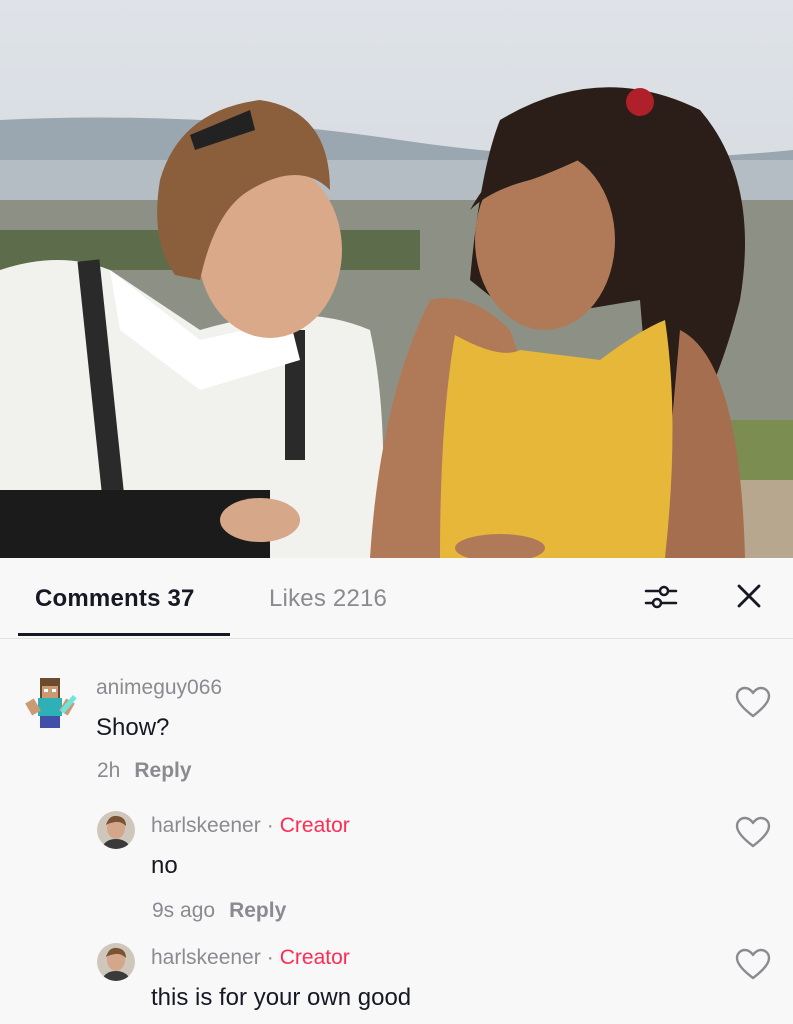 This screenshot has width=793, height=1024. I want to click on comment-time: 2h, so click(109, 770).